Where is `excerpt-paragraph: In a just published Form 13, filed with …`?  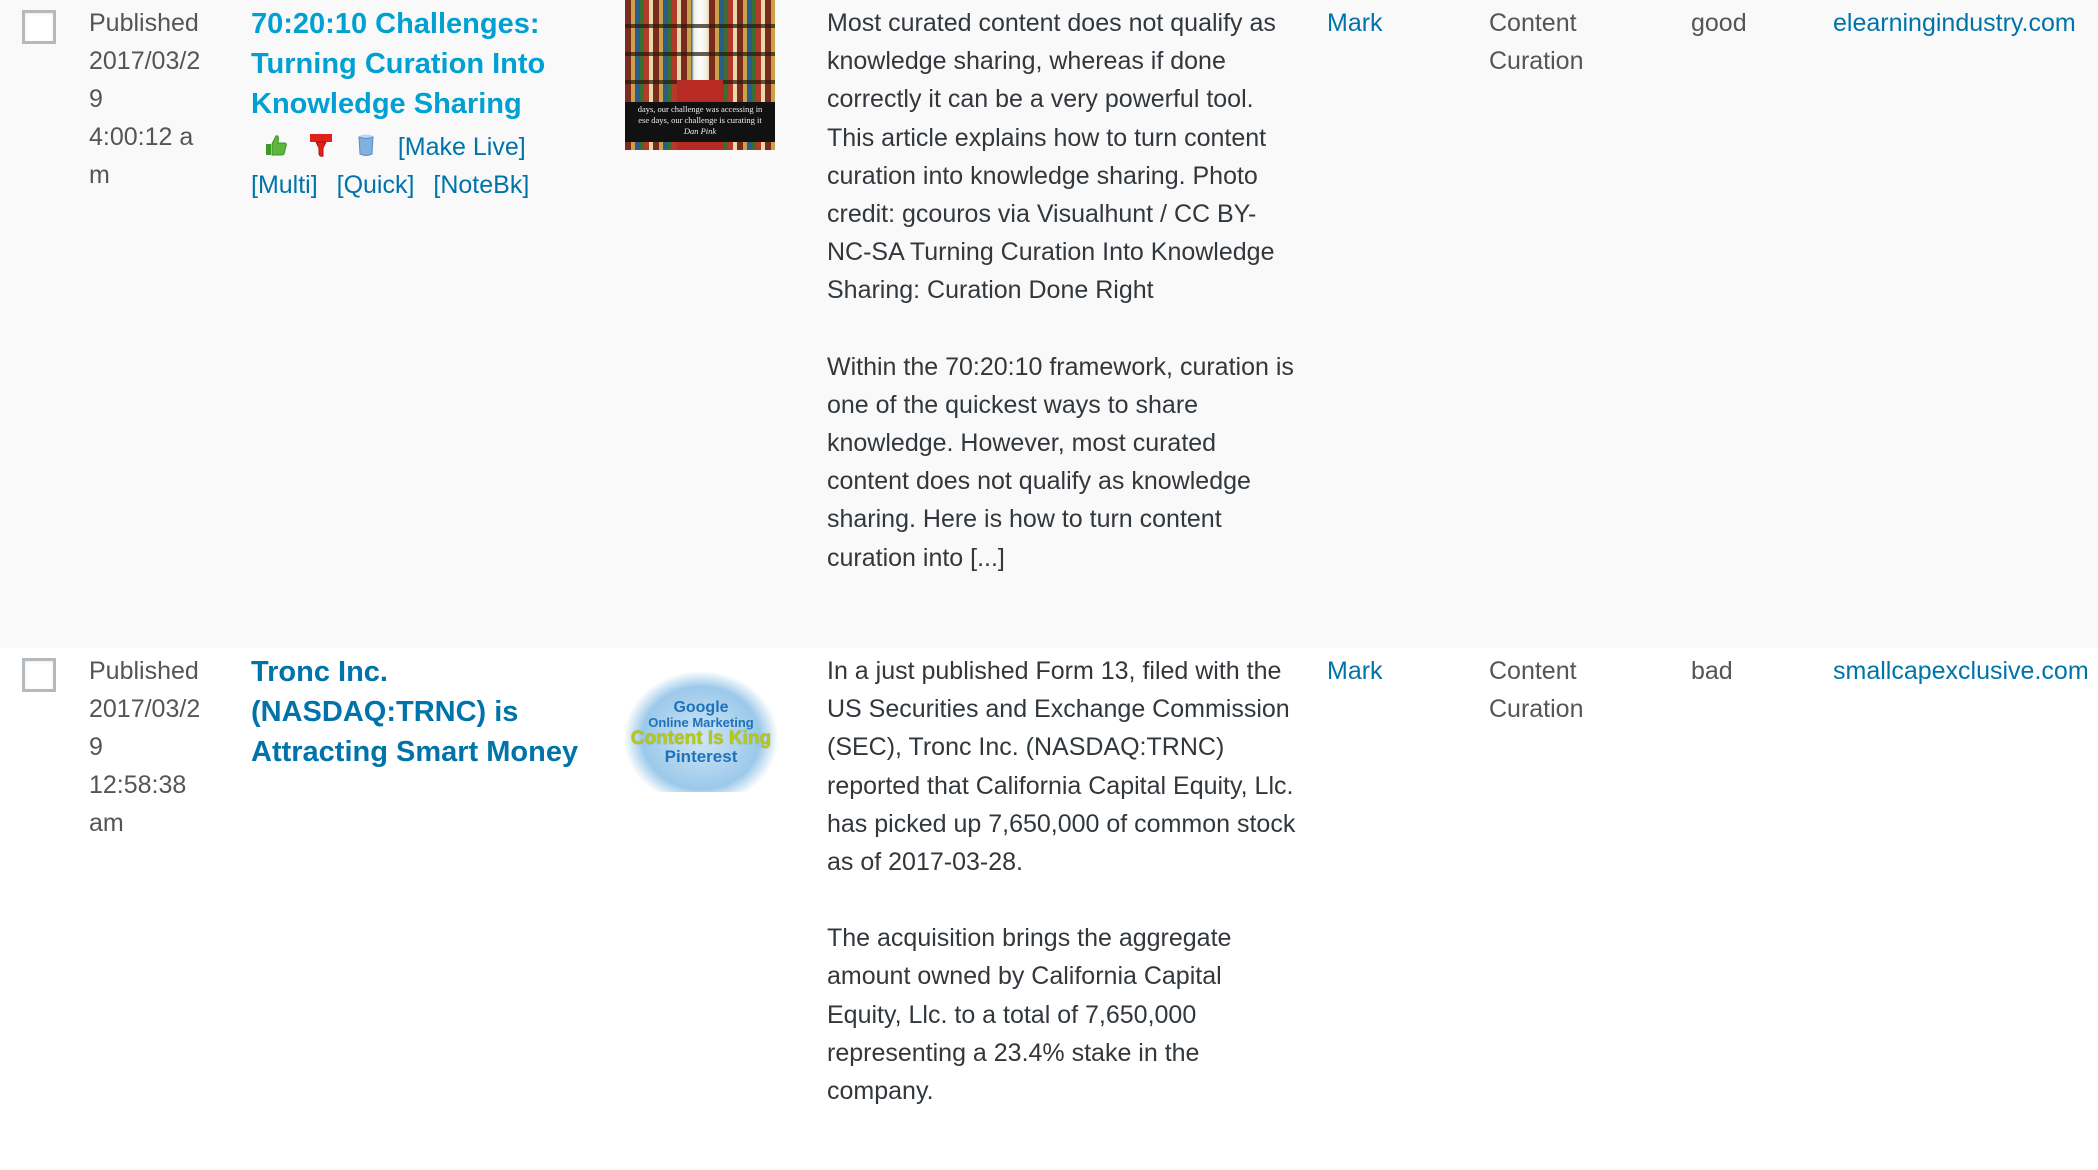 excerpt-paragraph: In a just published Form 13, filed with … is located at coordinates (1061, 767).